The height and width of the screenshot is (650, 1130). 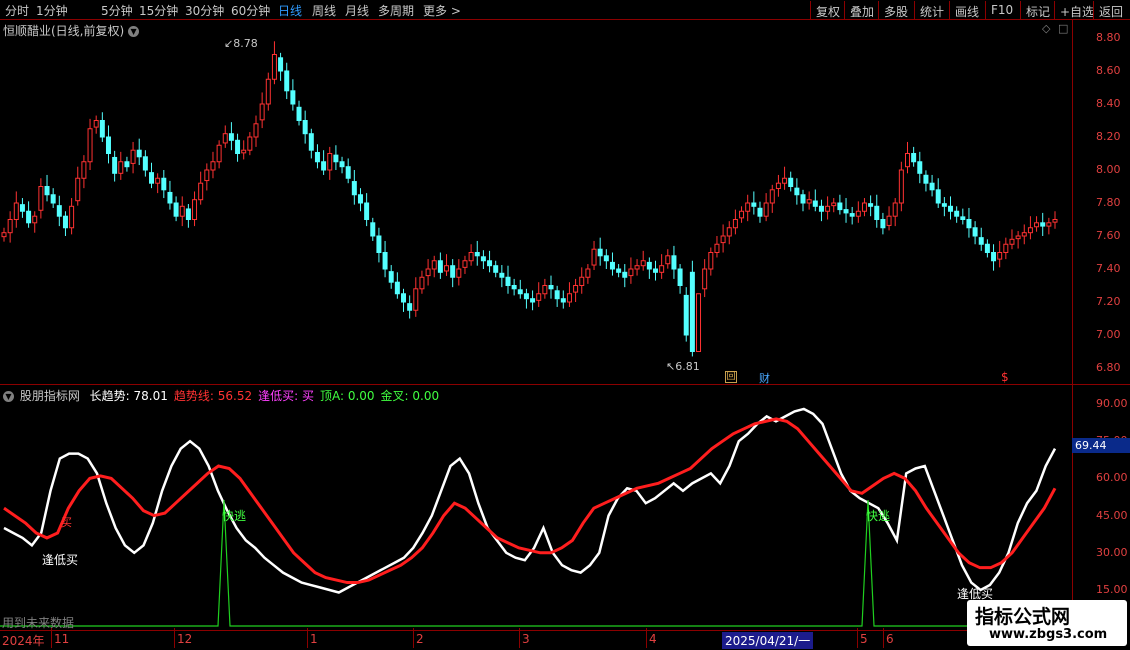 What do you see at coordinates (213, 396) in the screenshot?
I see `legend-item-1: 趋势线: 56.52` at bounding box center [213, 396].